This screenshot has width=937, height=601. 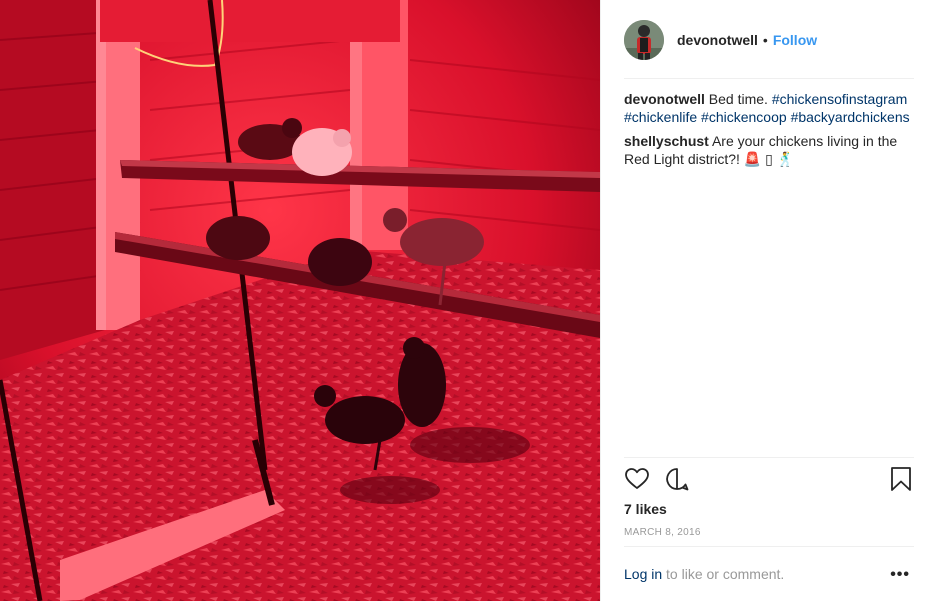 I want to click on login-prompt-text: to like or comment., so click(x=723, y=574).